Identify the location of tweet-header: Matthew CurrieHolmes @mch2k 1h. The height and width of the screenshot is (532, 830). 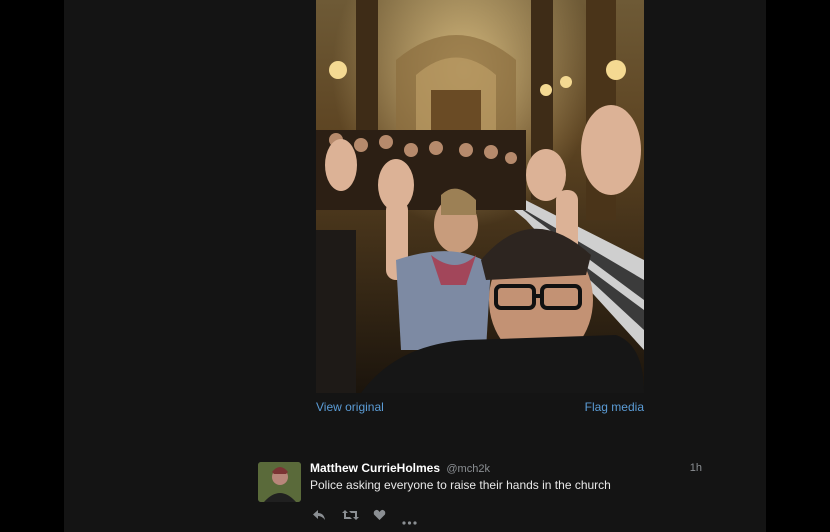
(507, 468).